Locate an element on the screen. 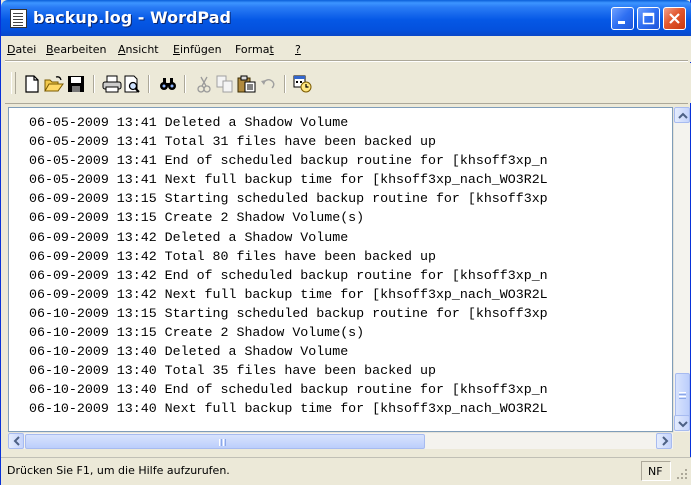  paste-icon is located at coordinates (246, 84).